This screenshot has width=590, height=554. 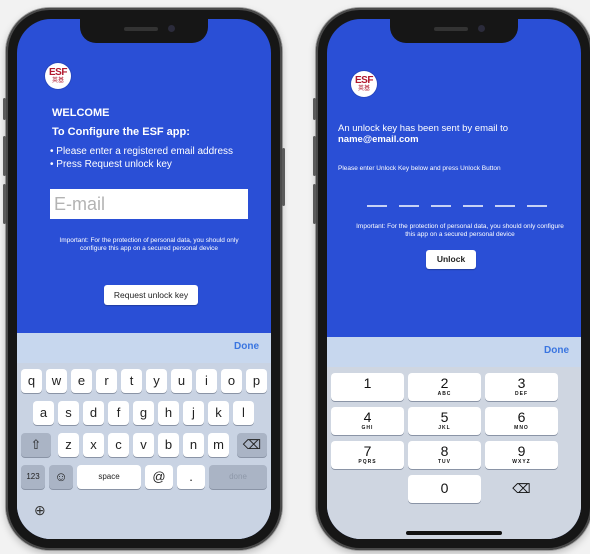 What do you see at coordinates (143, 413) in the screenshot?
I see `key-g: g` at bounding box center [143, 413].